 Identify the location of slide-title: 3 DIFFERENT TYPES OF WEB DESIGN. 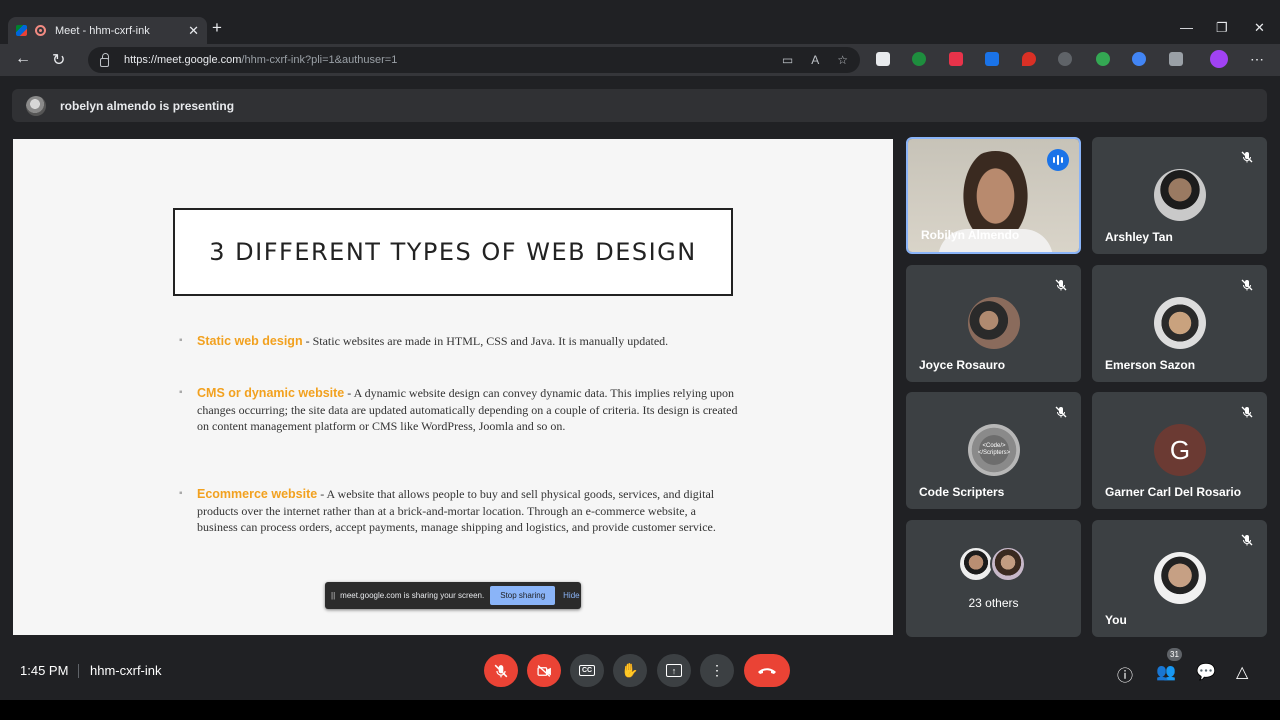
(453, 252).